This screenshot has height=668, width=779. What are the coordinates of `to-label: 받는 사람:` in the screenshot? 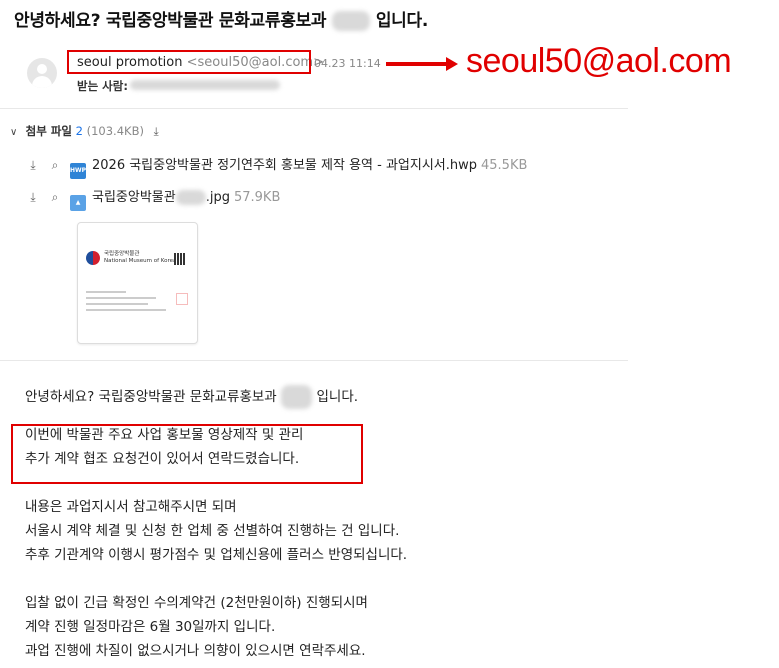 It's located at (102, 86).